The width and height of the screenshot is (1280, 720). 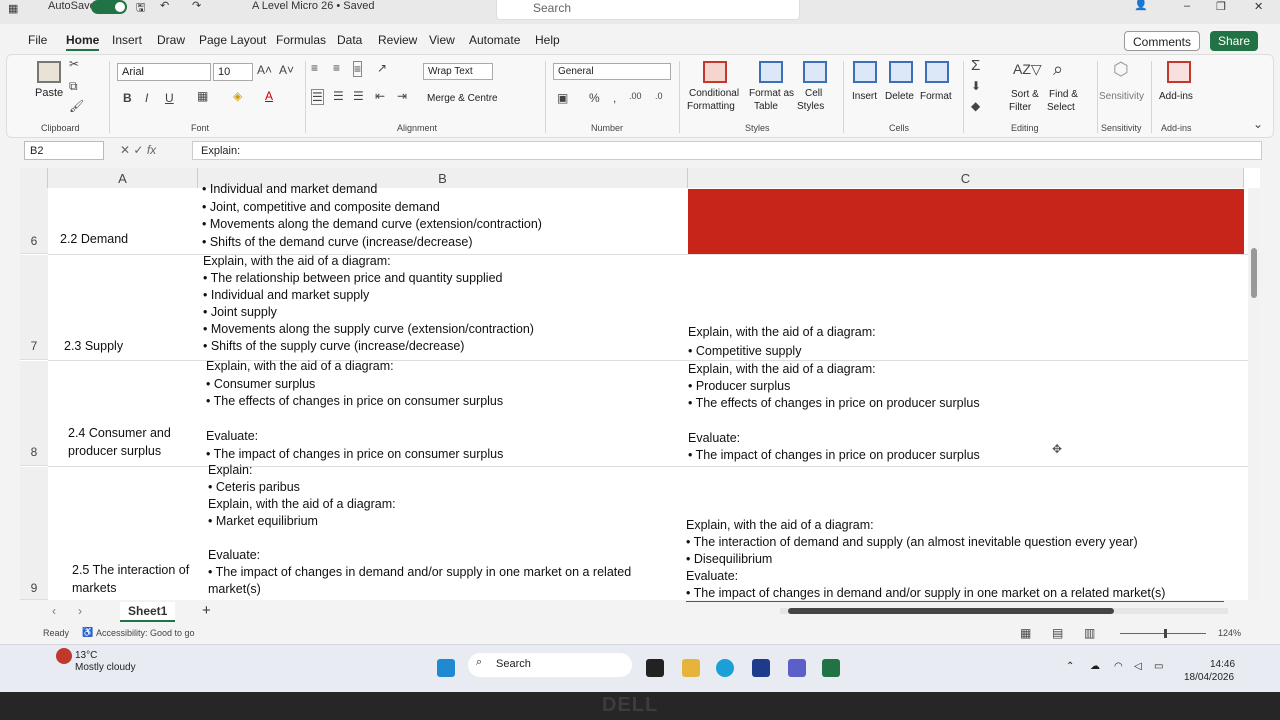 I want to click on zoom-level: 124%, so click(x=1229, y=633).